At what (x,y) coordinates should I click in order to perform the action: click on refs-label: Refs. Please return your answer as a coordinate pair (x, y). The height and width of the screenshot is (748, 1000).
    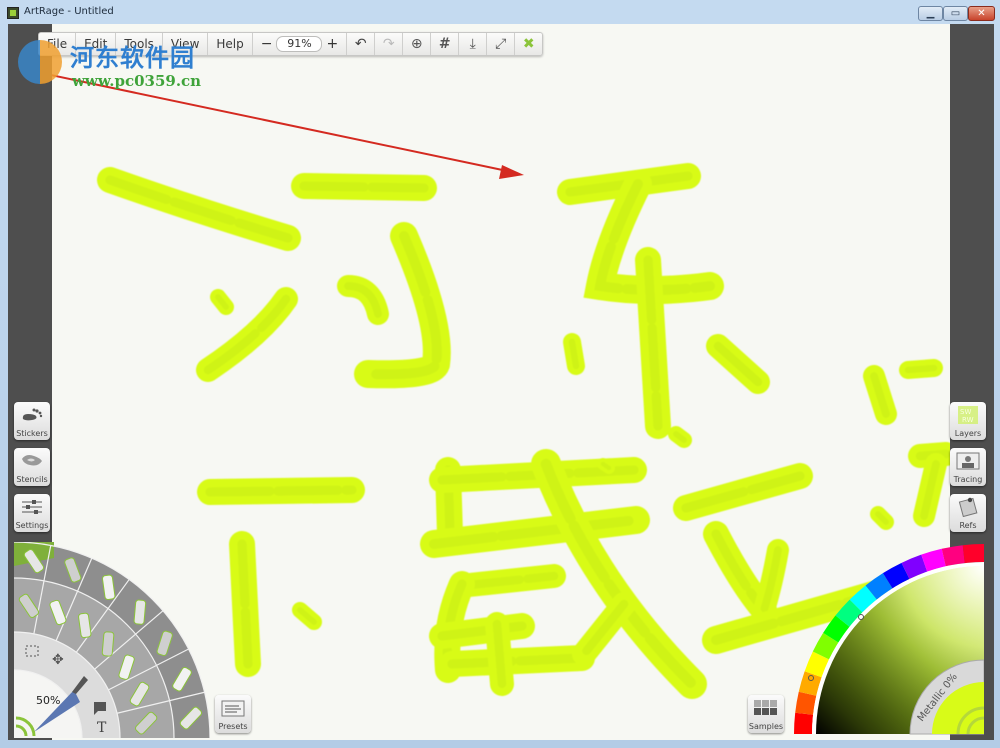
    Looking at the image, I should click on (968, 525).